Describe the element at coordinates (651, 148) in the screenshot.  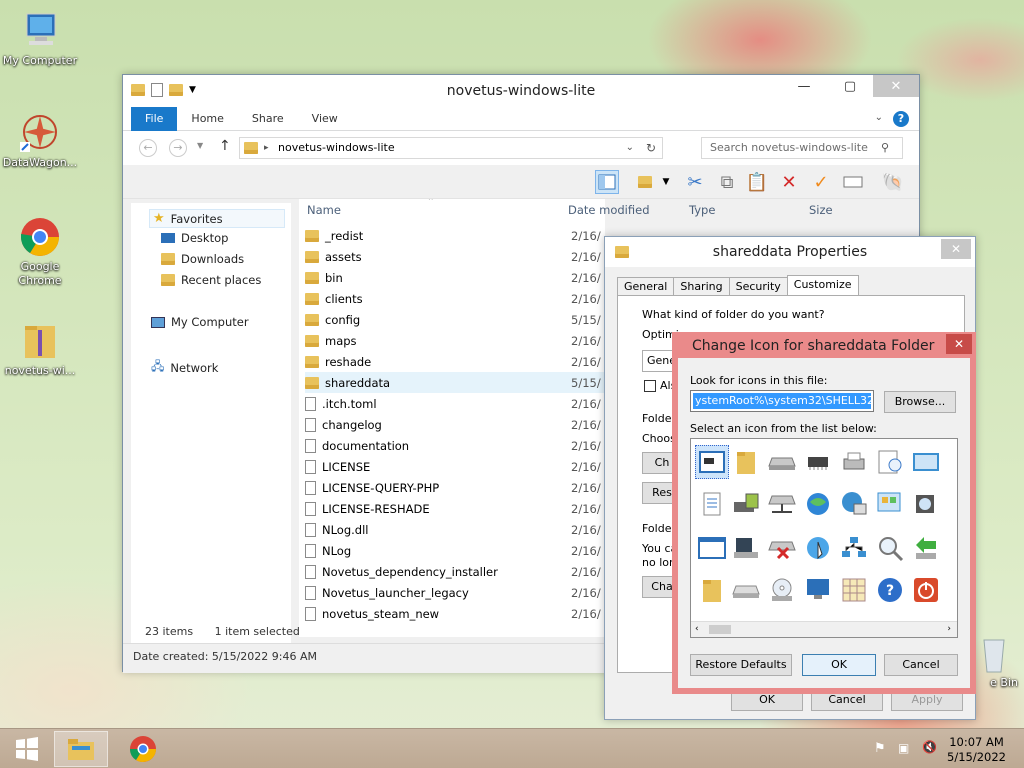
I see `refresh-icon: ↻` at that location.